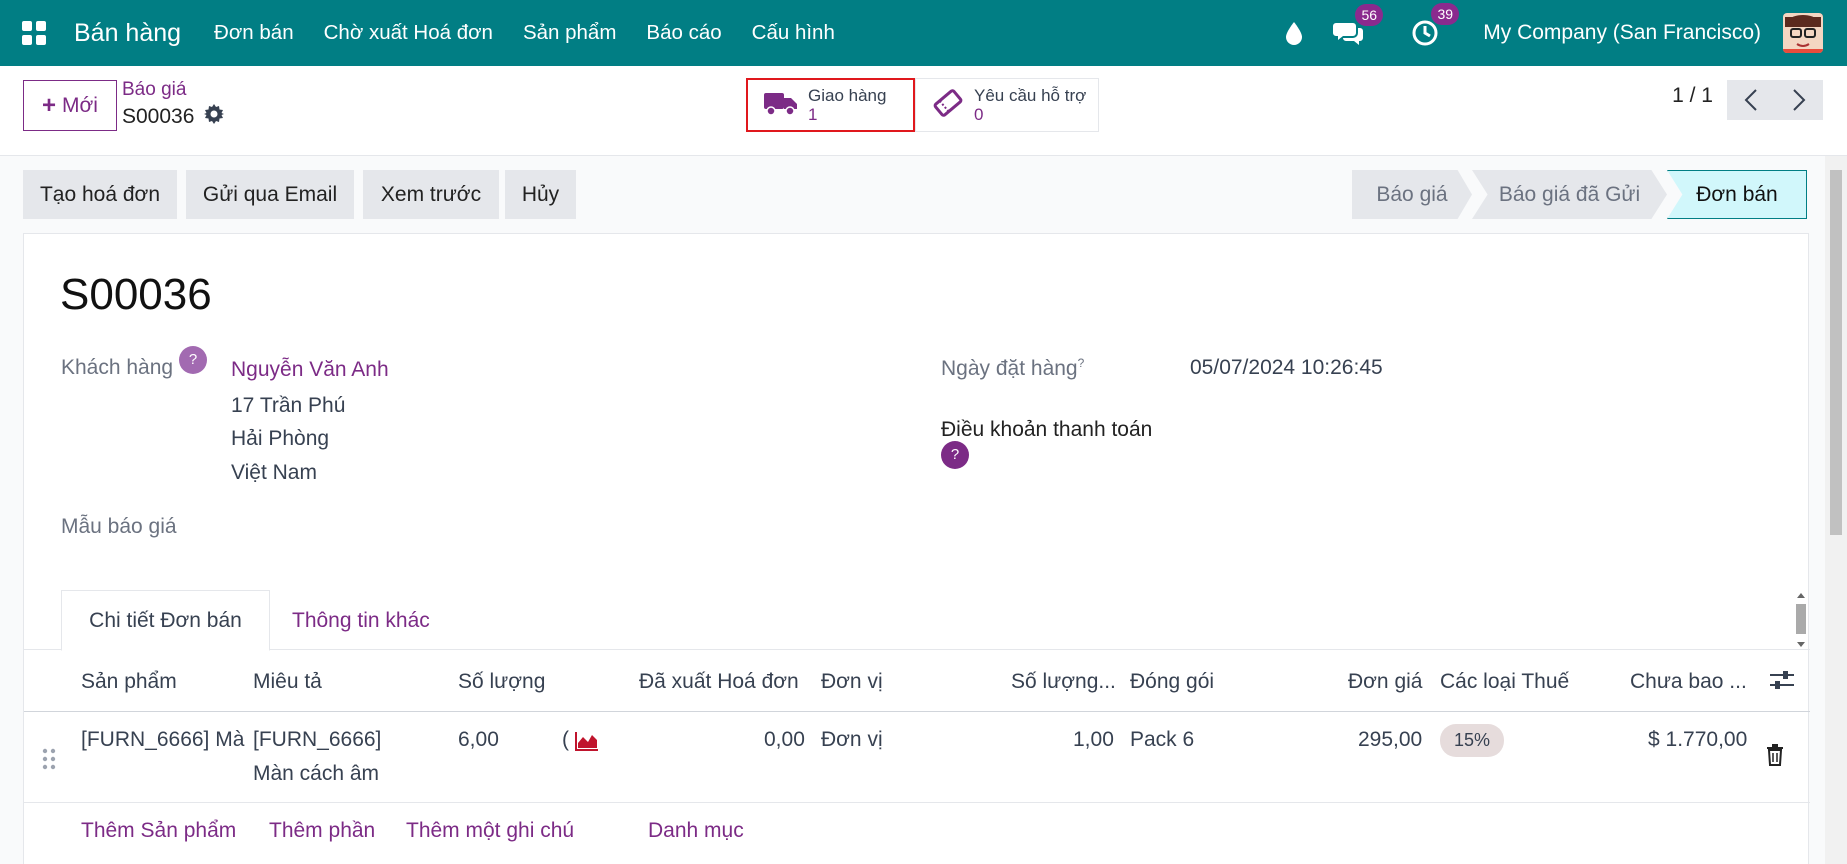 The width and height of the screenshot is (1847, 864). I want to click on col-uom: Đơn vị, so click(852, 682).